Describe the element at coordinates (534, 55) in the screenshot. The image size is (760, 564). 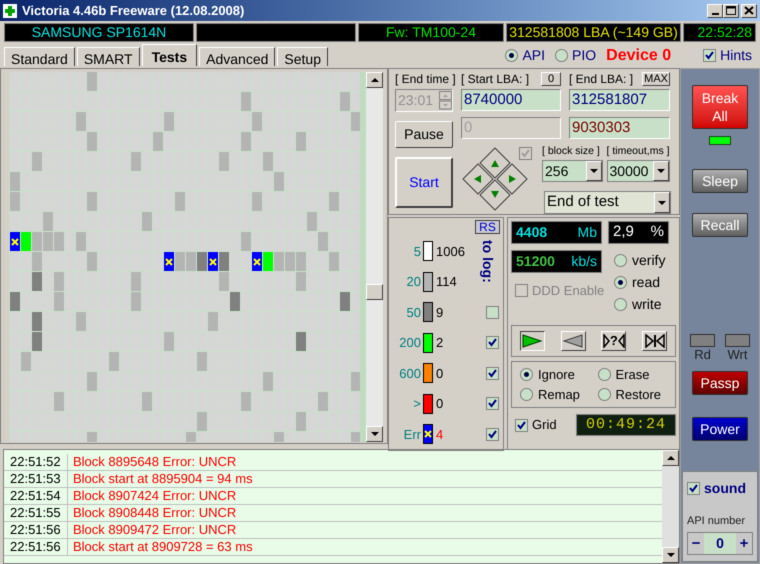
I see `radio-label: API` at that location.